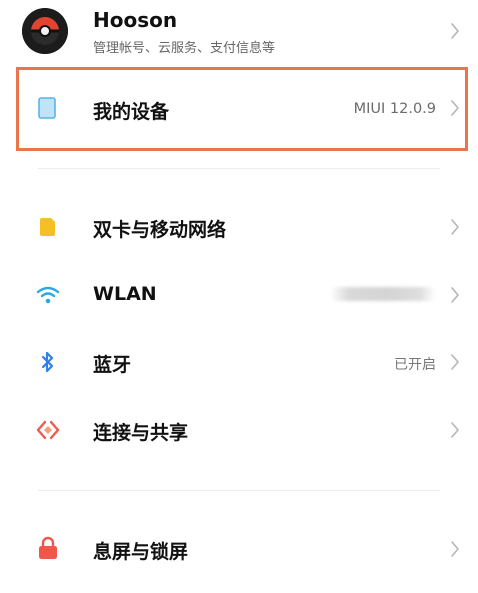 This screenshot has height=593, width=478. What do you see at coordinates (184, 48) in the screenshot?
I see `account-subtitle: 管理帐号、云服务、支付信息等` at bounding box center [184, 48].